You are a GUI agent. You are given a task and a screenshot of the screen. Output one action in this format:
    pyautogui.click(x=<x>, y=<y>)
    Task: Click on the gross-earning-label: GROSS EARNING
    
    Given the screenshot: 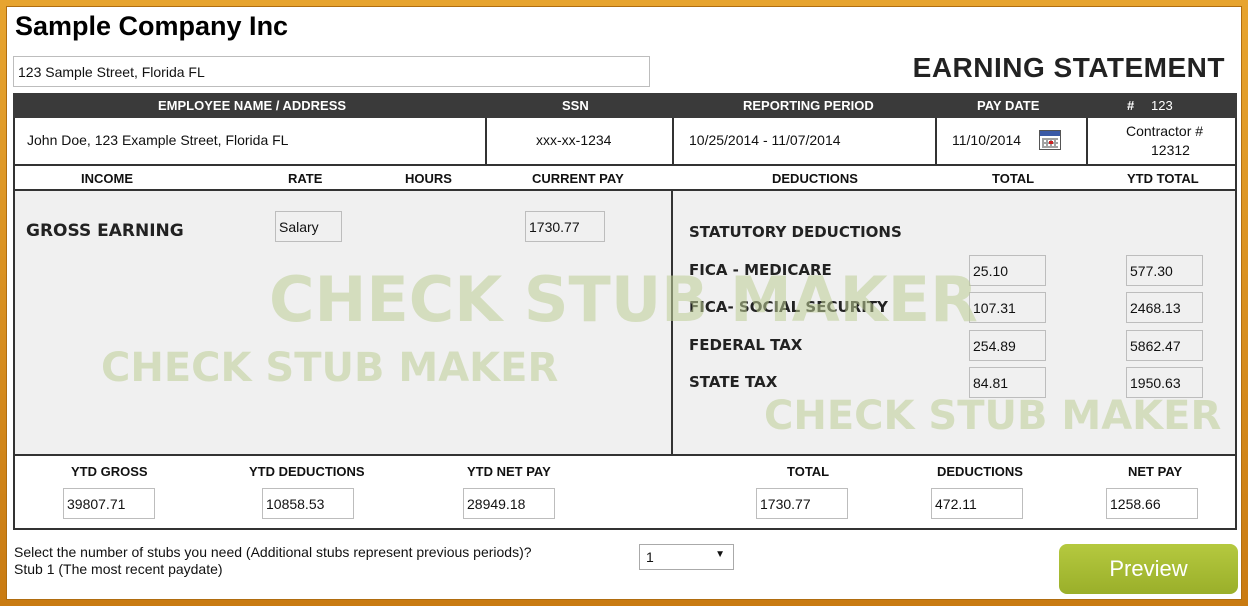 What is the action you would take?
    pyautogui.click(x=105, y=231)
    